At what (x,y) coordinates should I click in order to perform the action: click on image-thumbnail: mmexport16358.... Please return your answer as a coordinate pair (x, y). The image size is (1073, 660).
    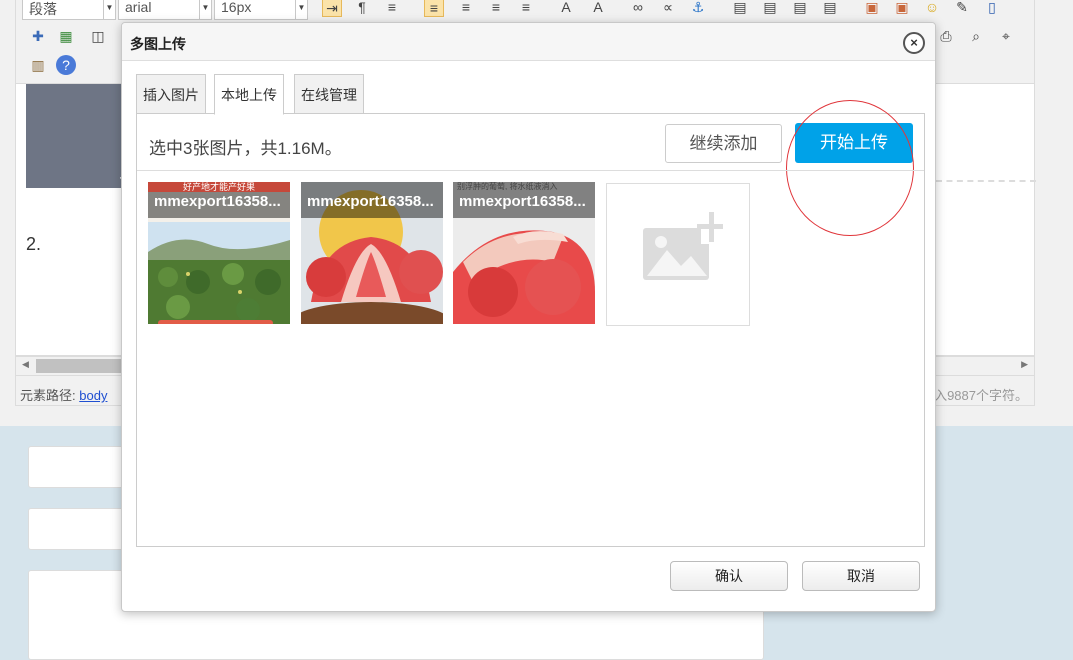
    Looking at the image, I should click on (372, 253).